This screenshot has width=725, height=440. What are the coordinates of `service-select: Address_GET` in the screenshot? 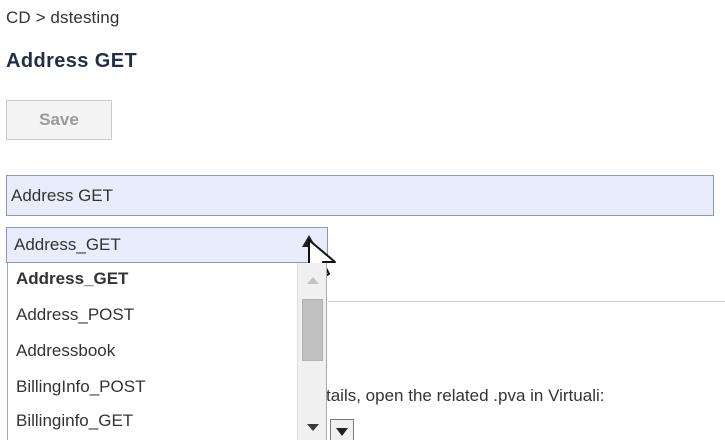 It's located at (167, 245).